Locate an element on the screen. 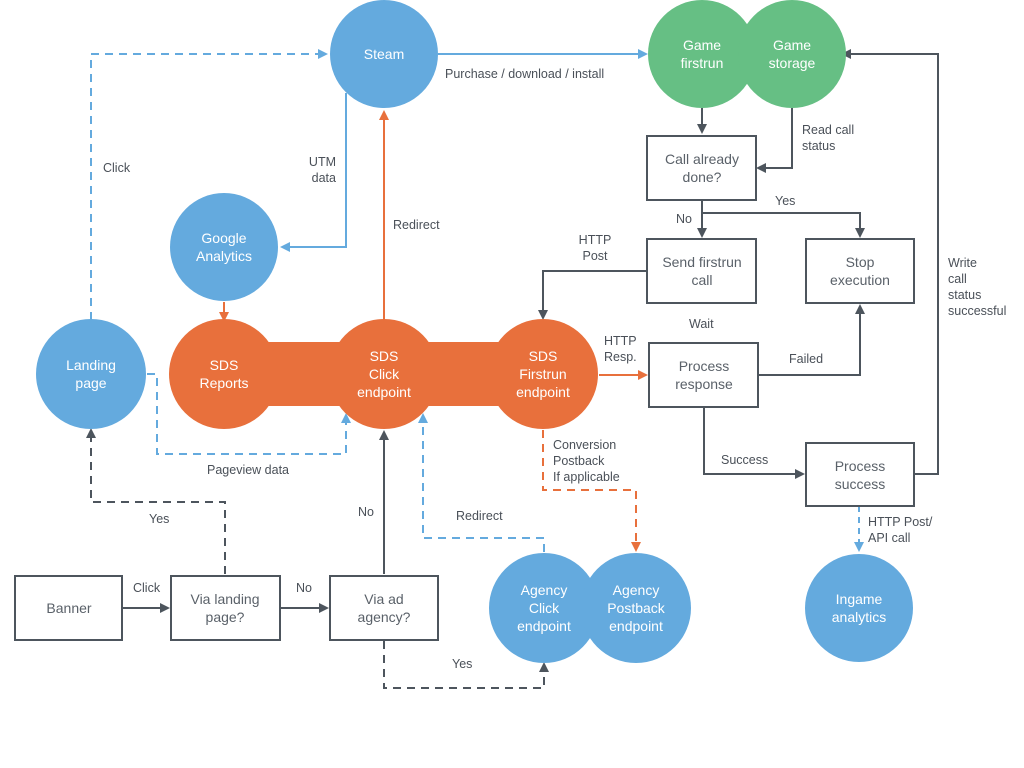 Image resolution: width=1024 pixels, height=768 pixels. text-line: Write is located at coordinates (962, 263).